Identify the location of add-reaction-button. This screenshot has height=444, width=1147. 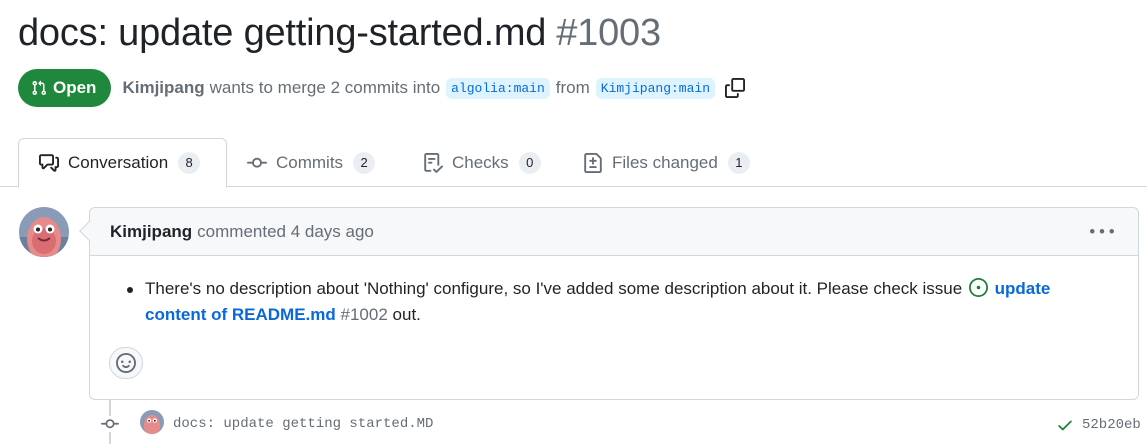
(126, 363).